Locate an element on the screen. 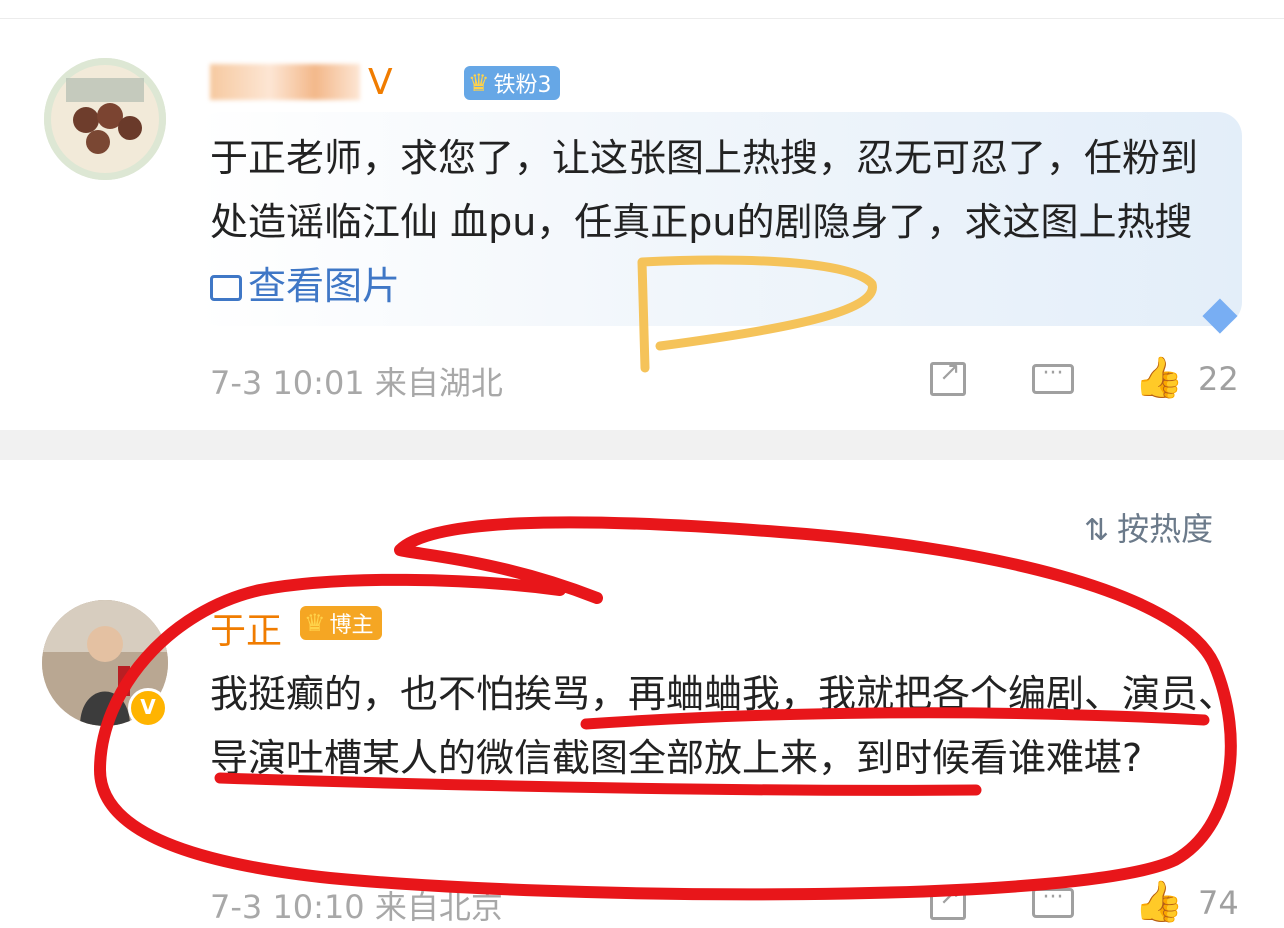 The image size is (1284, 928). sort-by-hot-button: ⇅ 按热度 is located at coordinates (1148, 527).